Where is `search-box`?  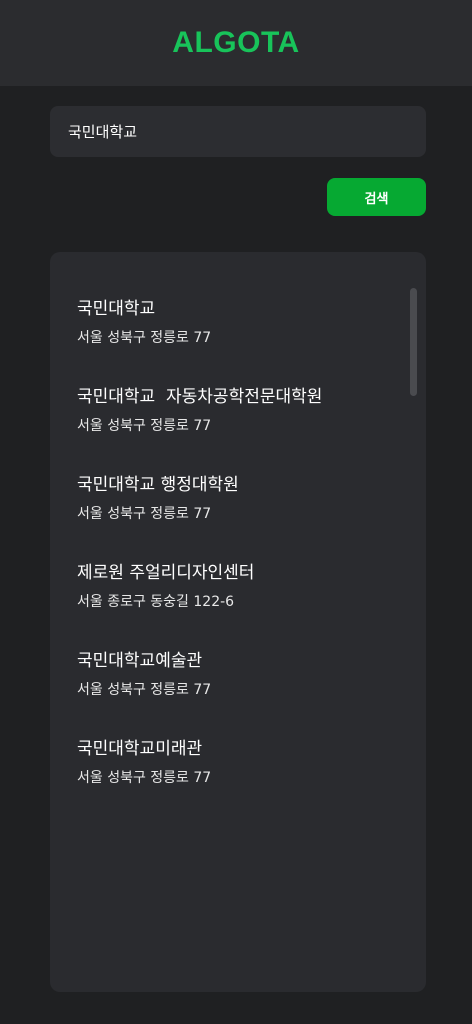 search-box is located at coordinates (238, 131).